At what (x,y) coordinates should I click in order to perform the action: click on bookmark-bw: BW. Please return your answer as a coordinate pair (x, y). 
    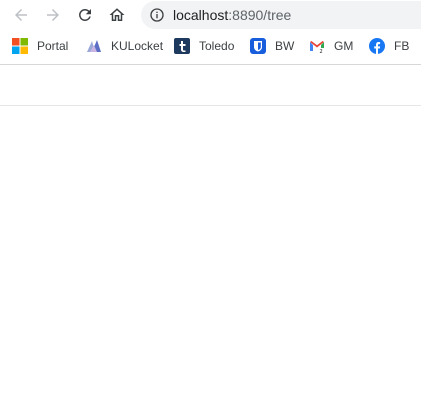
    Looking at the image, I should click on (272, 46).